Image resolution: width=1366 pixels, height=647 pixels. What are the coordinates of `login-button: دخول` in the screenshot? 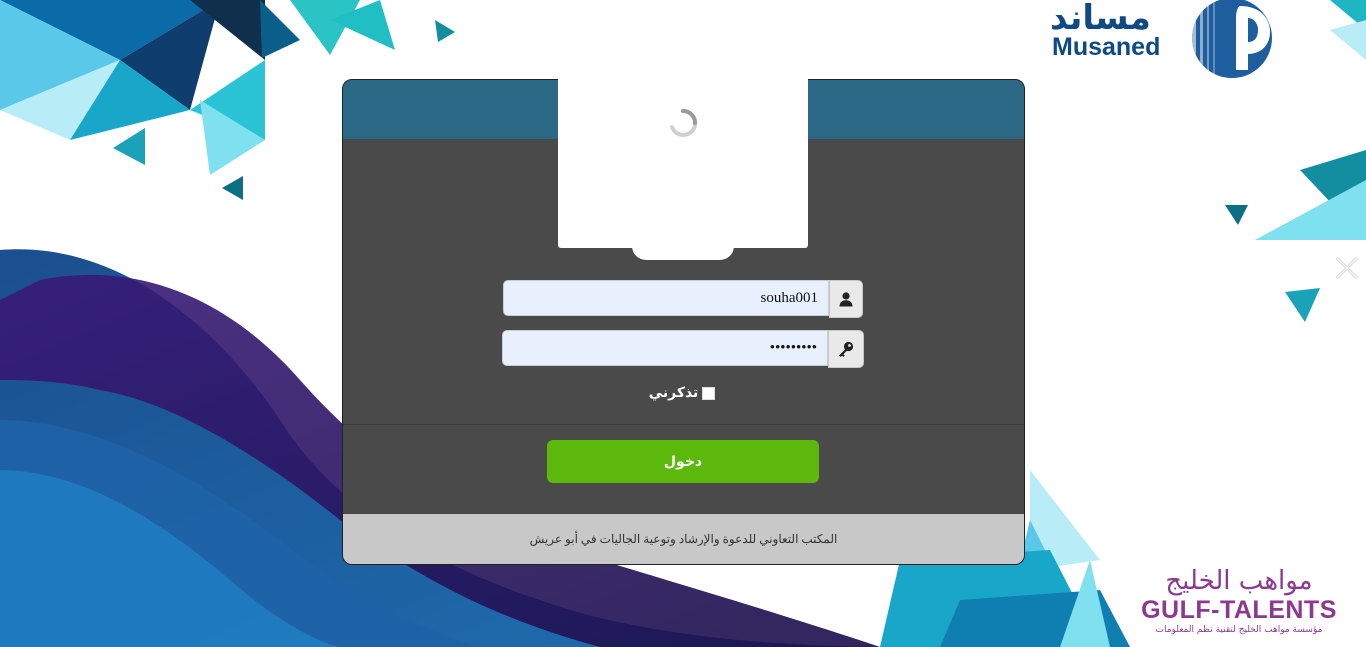 It's located at (683, 461).